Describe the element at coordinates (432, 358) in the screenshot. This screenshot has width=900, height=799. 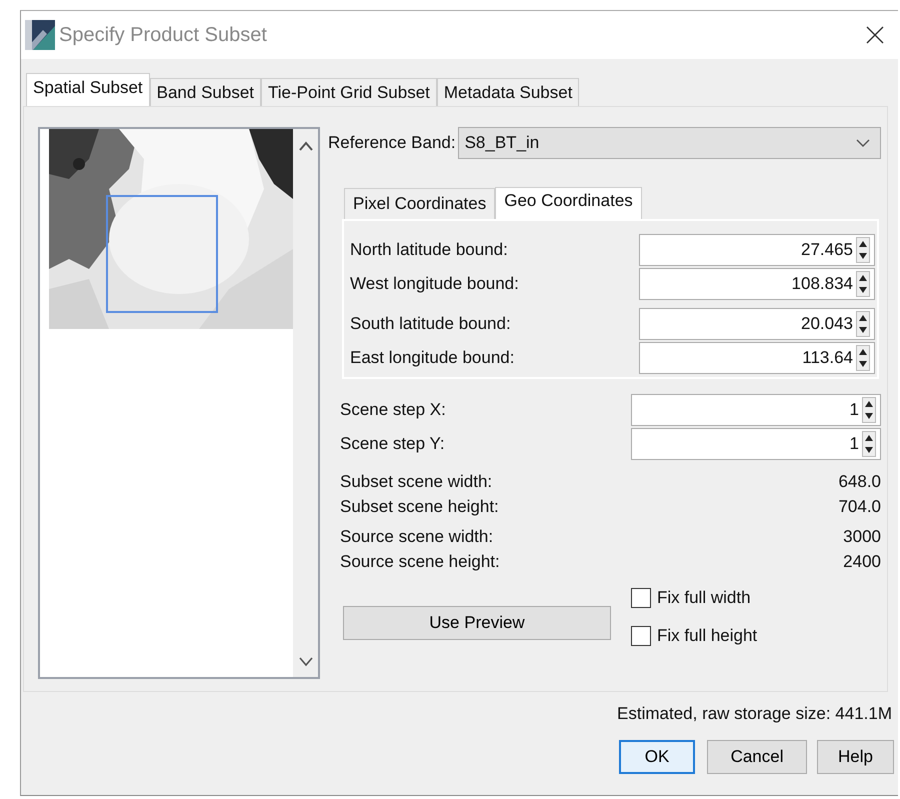
I see `field-label: East longitude bound:` at that location.